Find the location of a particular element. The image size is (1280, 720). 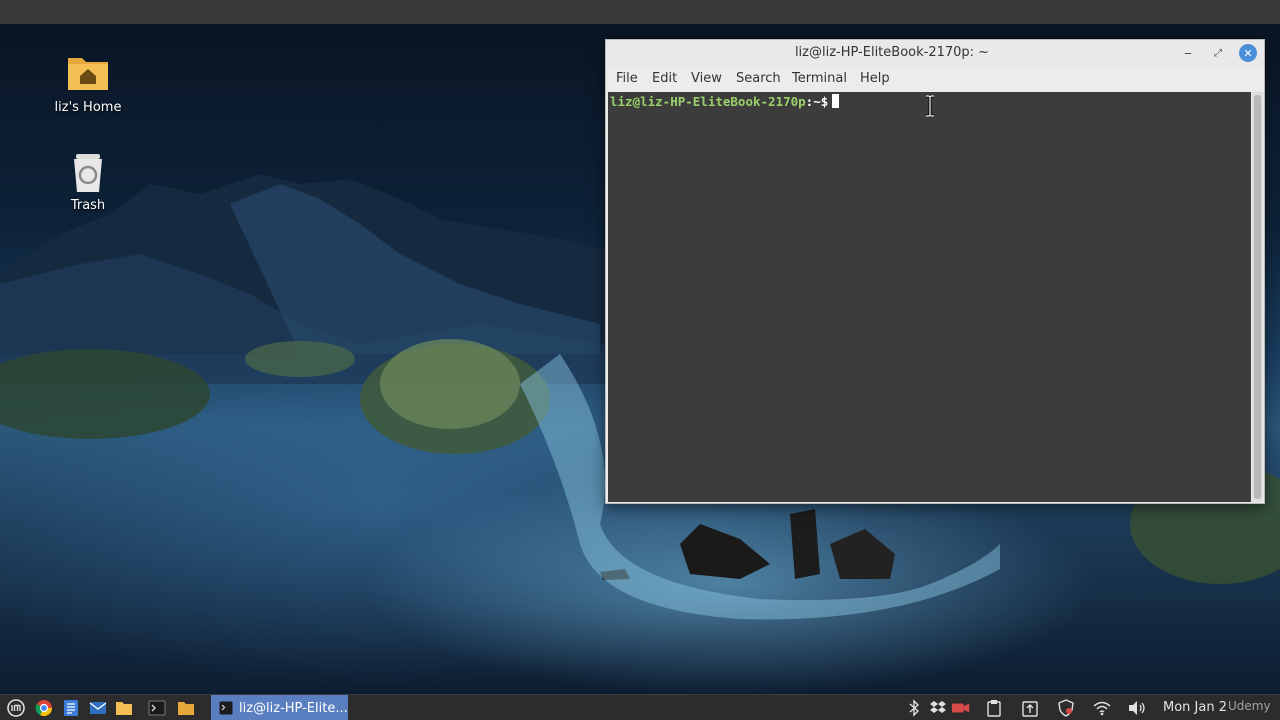

trash-icon is located at coordinates (88, 172).